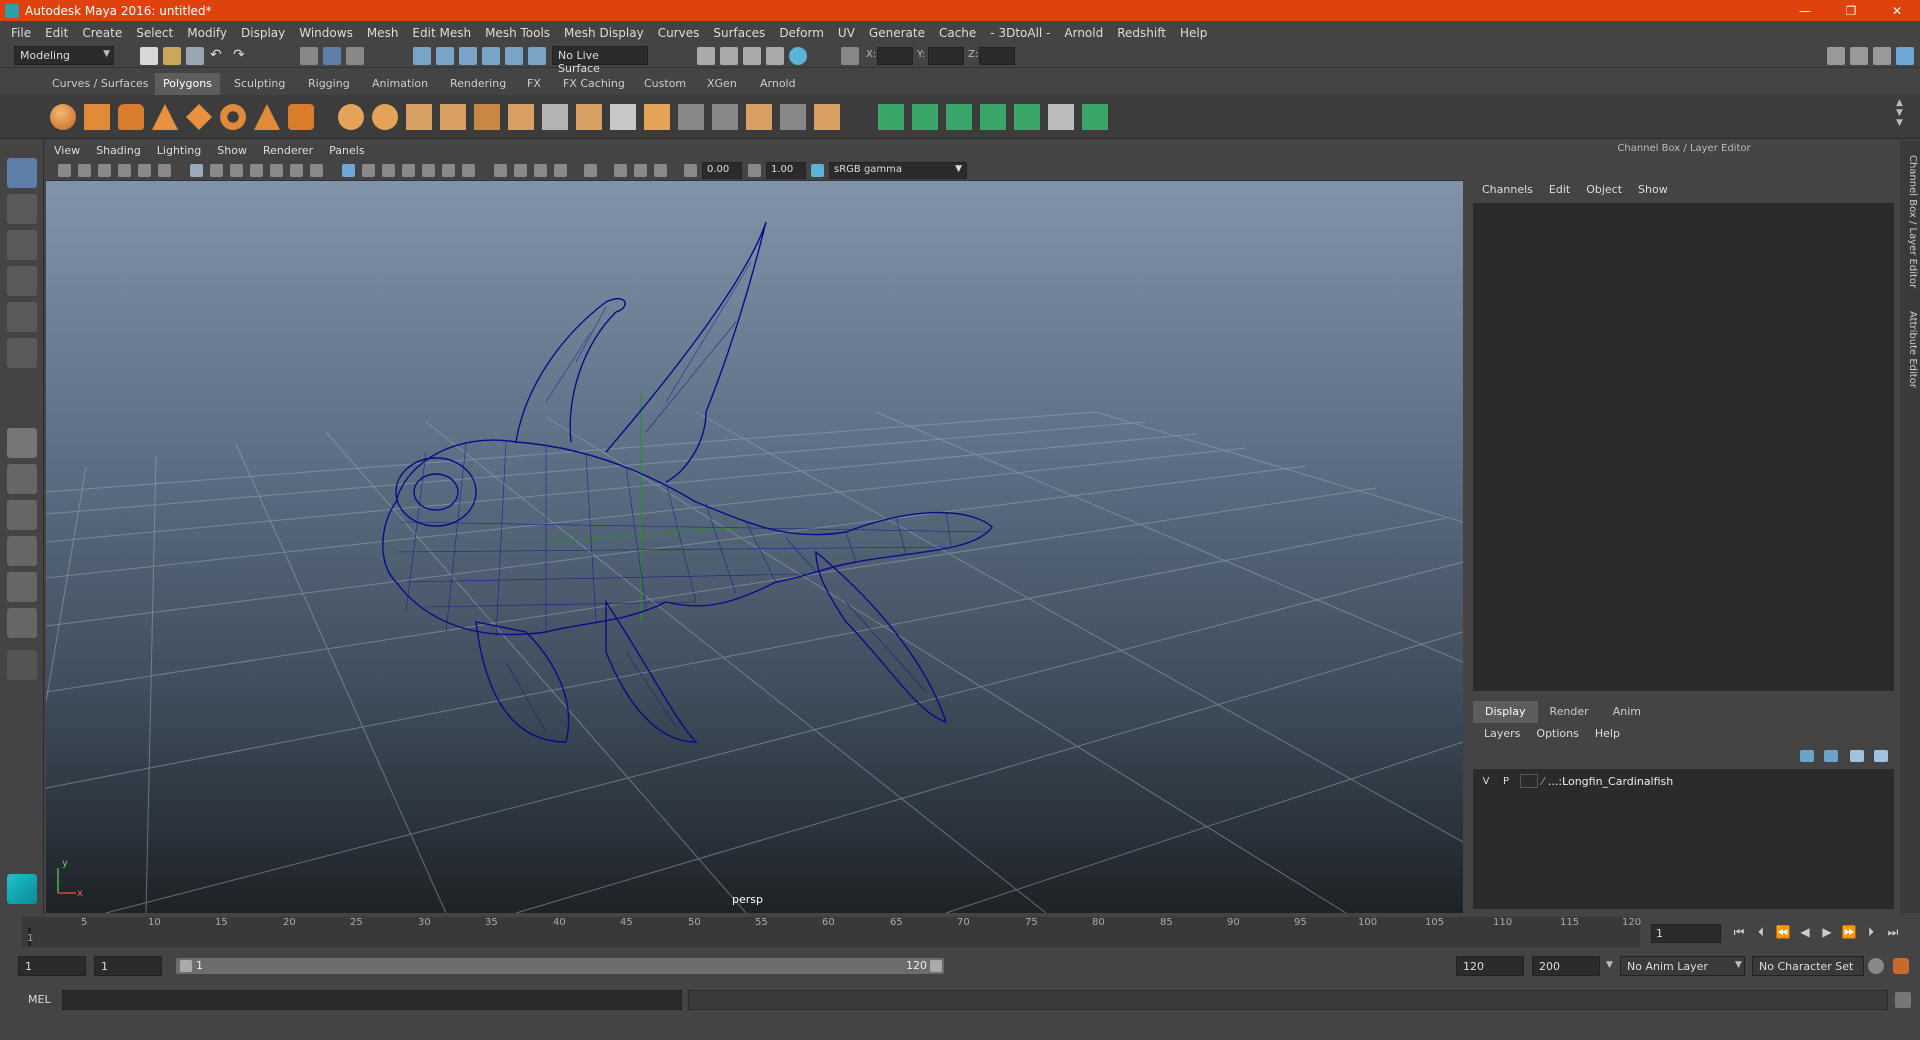  I want to click on scale-tool-icon, so click(22, 353).